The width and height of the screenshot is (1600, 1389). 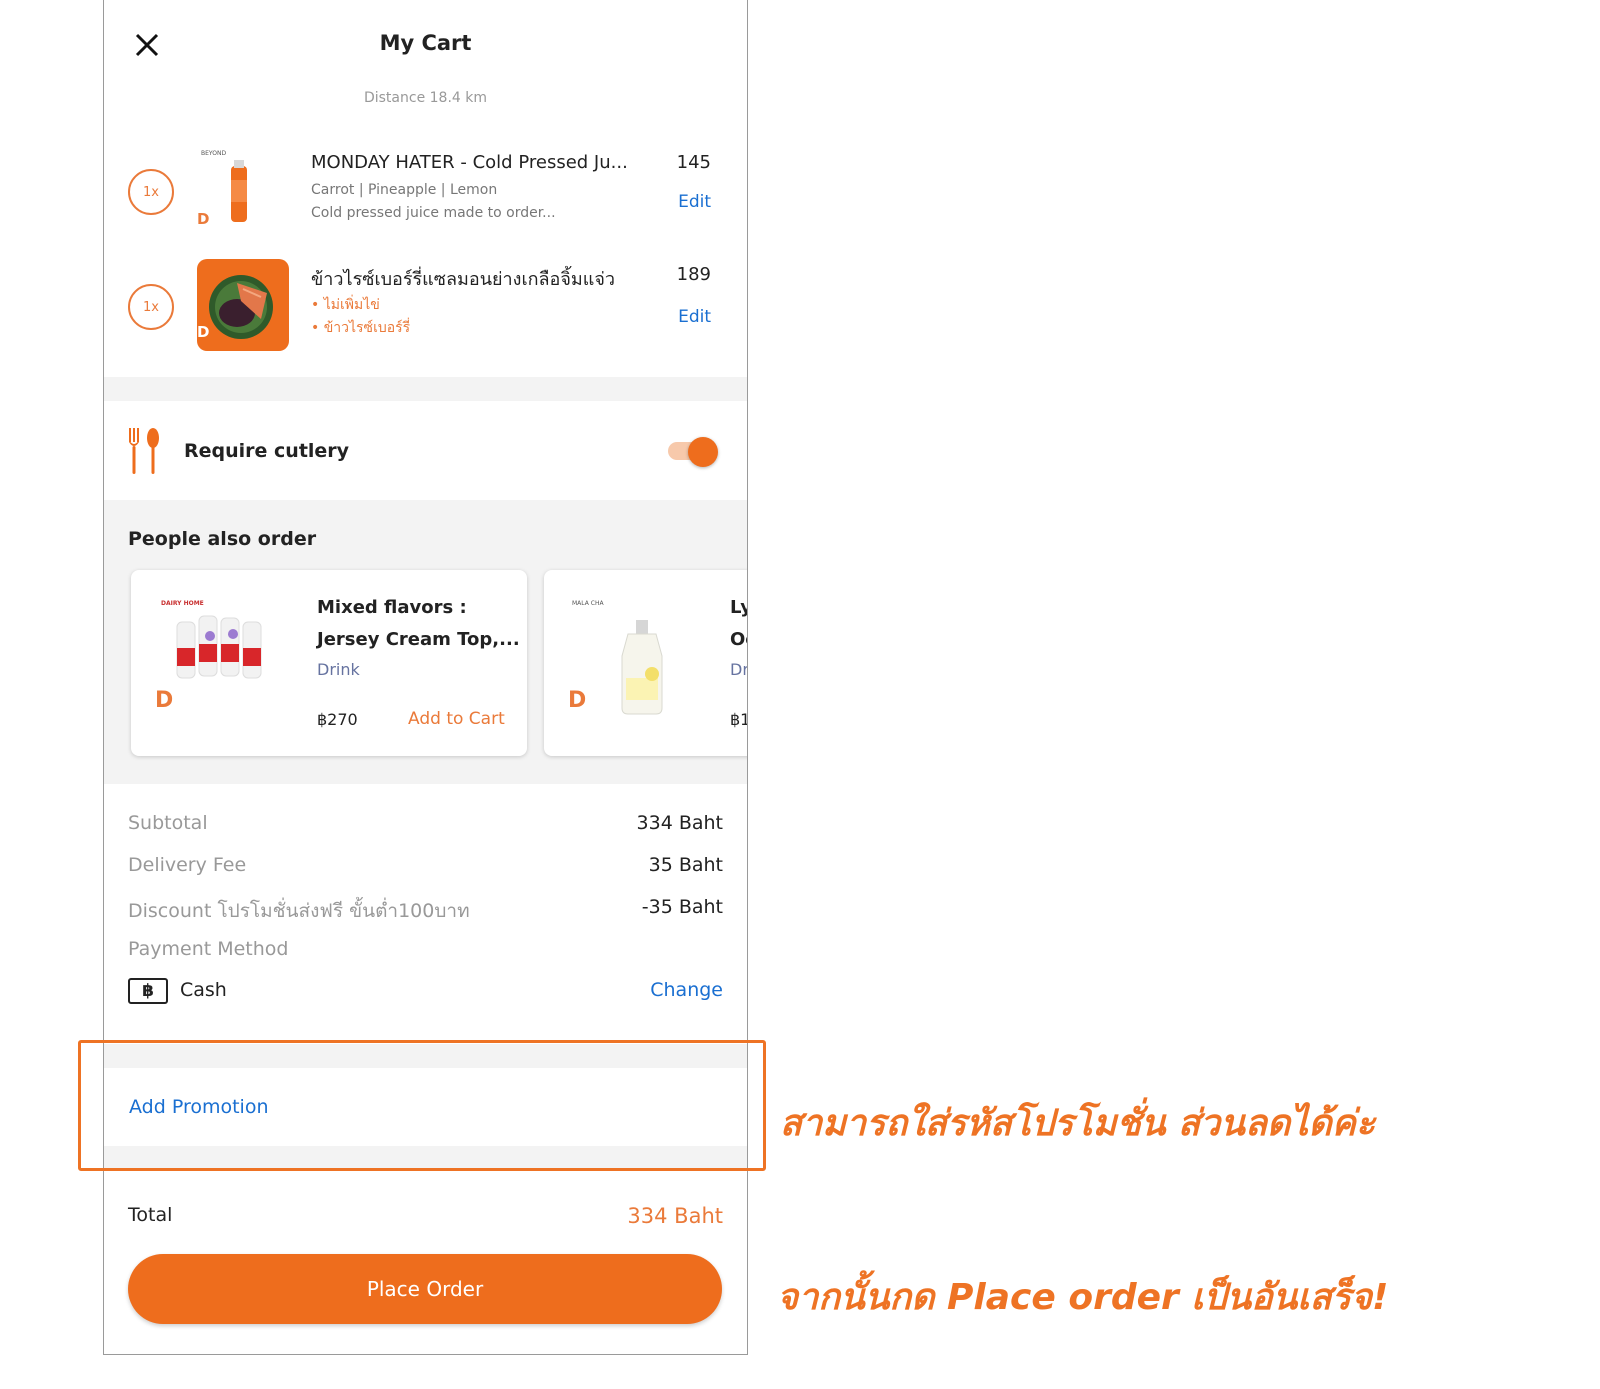 What do you see at coordinates (182, 603) in the screenshot?
I see `brand-logo: DAIRY HOME` at bounding box center [182, 603].